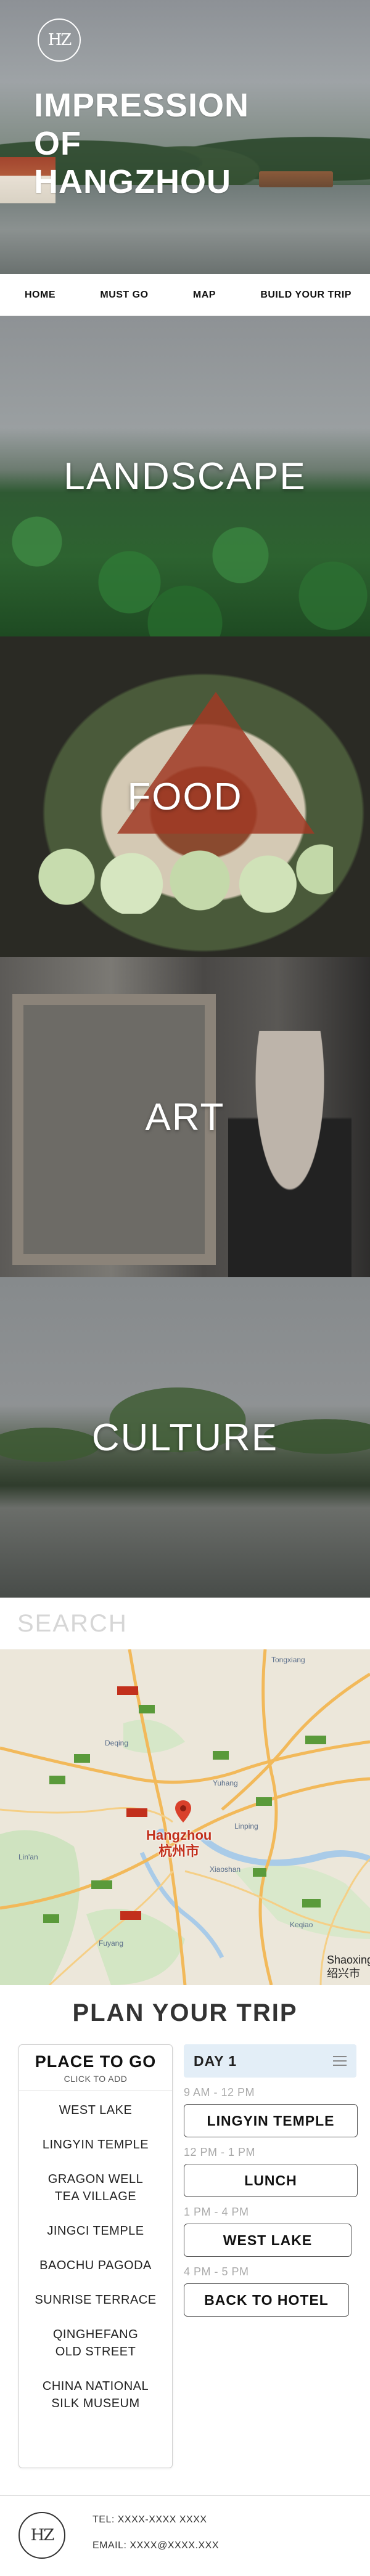 The width and height of the screenshot is (370, 2576). What do you see at coordinates (42, 2535) in the screenshot?
I see `footer-logo: HZ` at bounding box center [42, 2535].